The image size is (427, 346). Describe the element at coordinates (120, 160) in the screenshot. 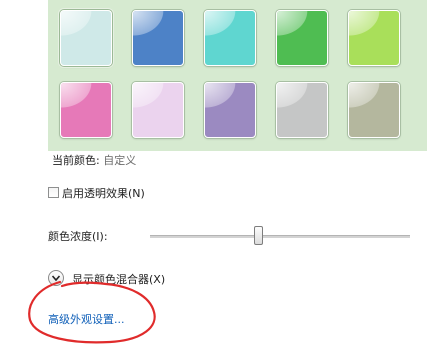

I see `current-color-value: 自定义` at that location.